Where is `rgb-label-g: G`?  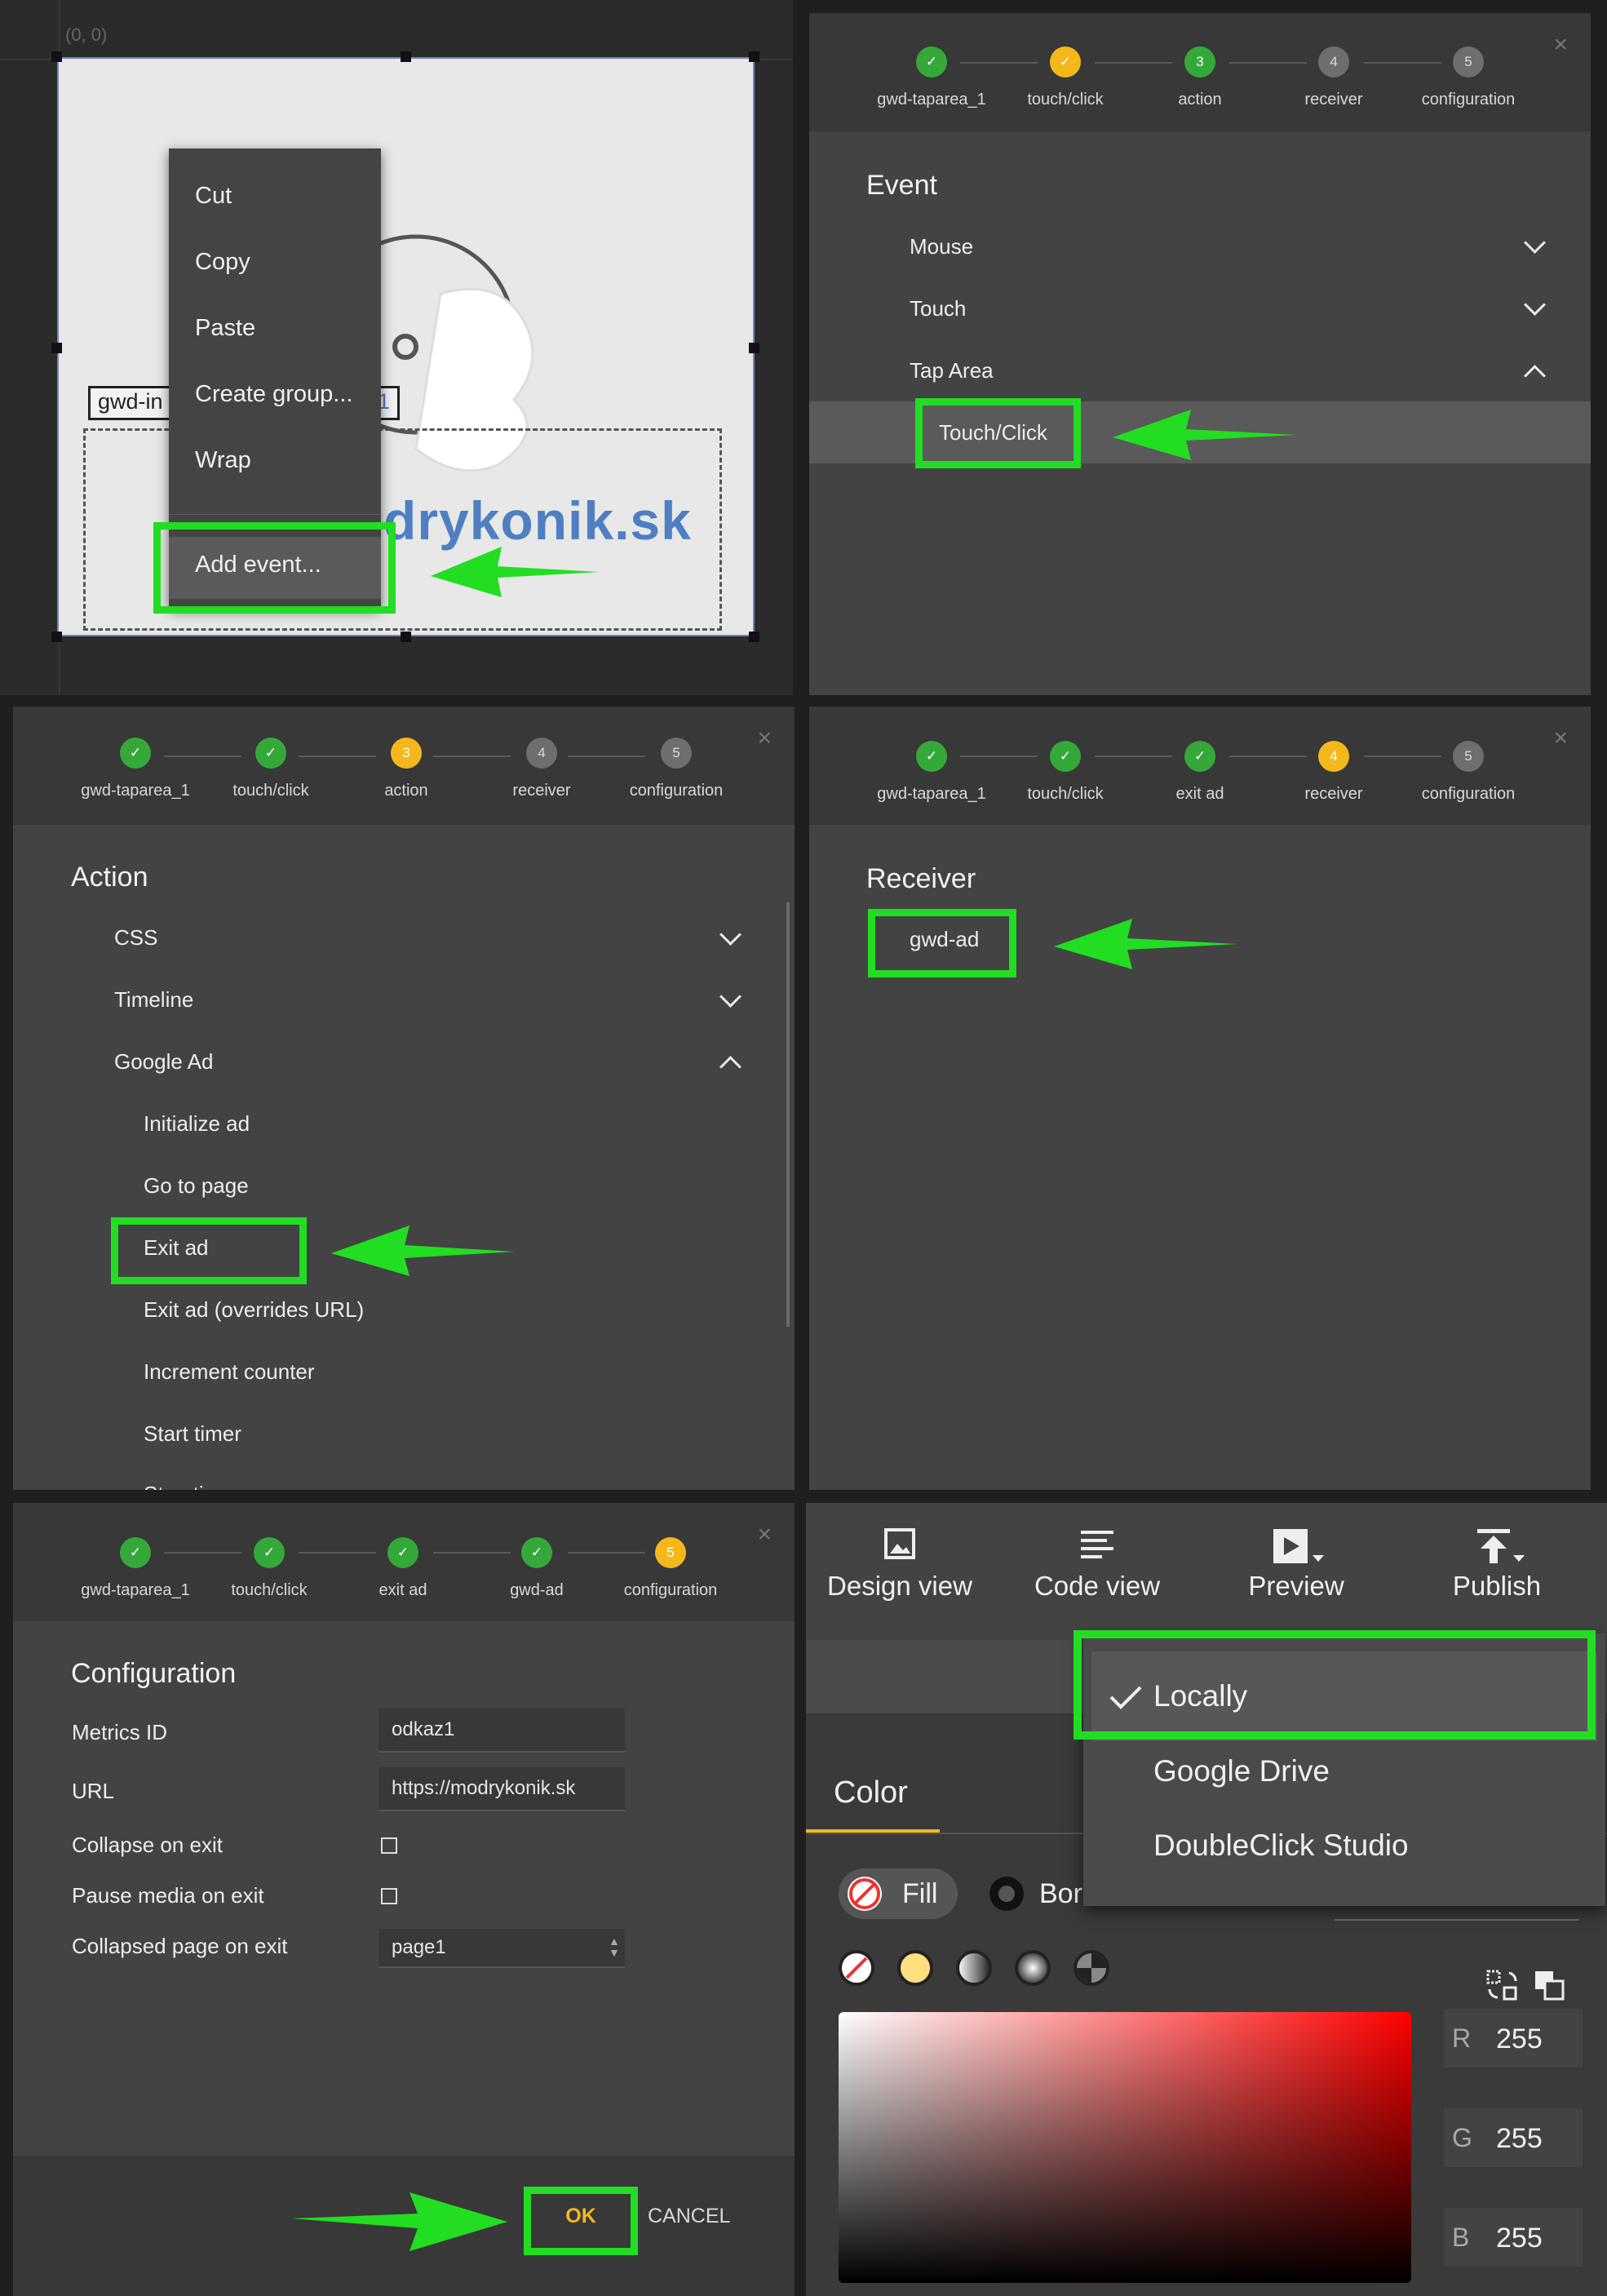 rgb-label-g: G is located at coordinates (1462, 2137).